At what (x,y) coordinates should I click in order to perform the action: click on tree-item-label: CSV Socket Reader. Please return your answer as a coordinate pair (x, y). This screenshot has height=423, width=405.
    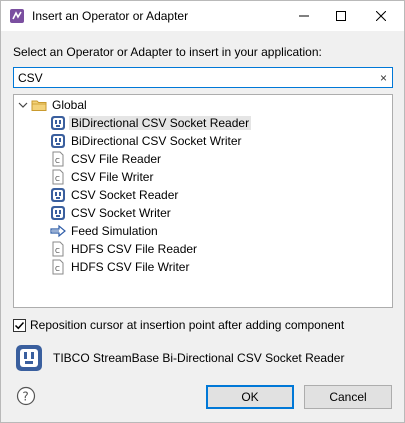
    Looking at the image, I should click on (125, 195).